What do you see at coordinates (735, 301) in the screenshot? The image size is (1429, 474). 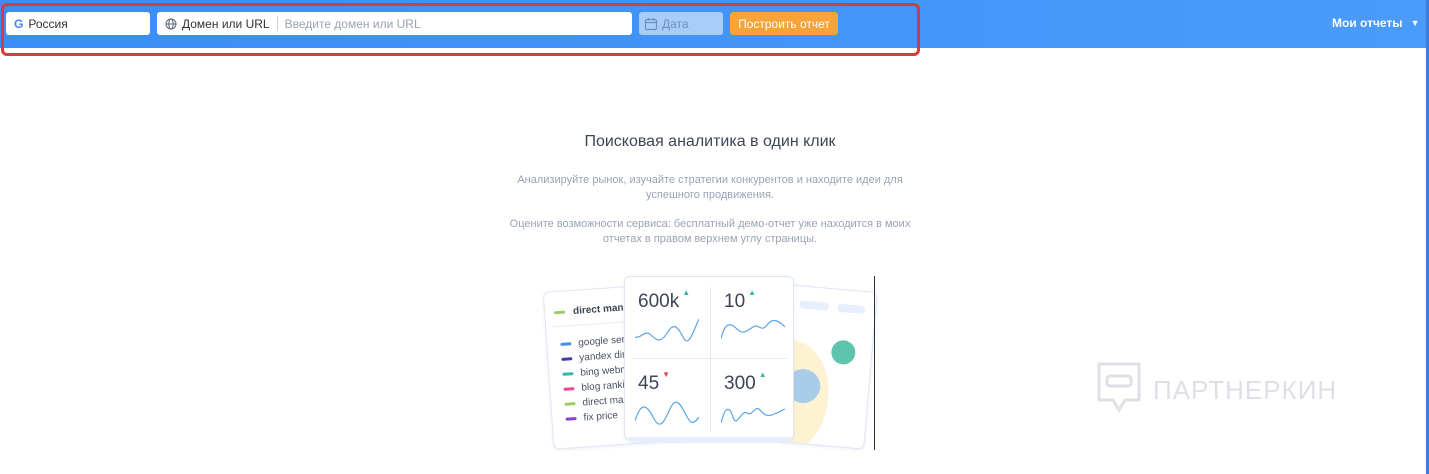 I see `metric-value: 10` at bounding box center [735, 301].